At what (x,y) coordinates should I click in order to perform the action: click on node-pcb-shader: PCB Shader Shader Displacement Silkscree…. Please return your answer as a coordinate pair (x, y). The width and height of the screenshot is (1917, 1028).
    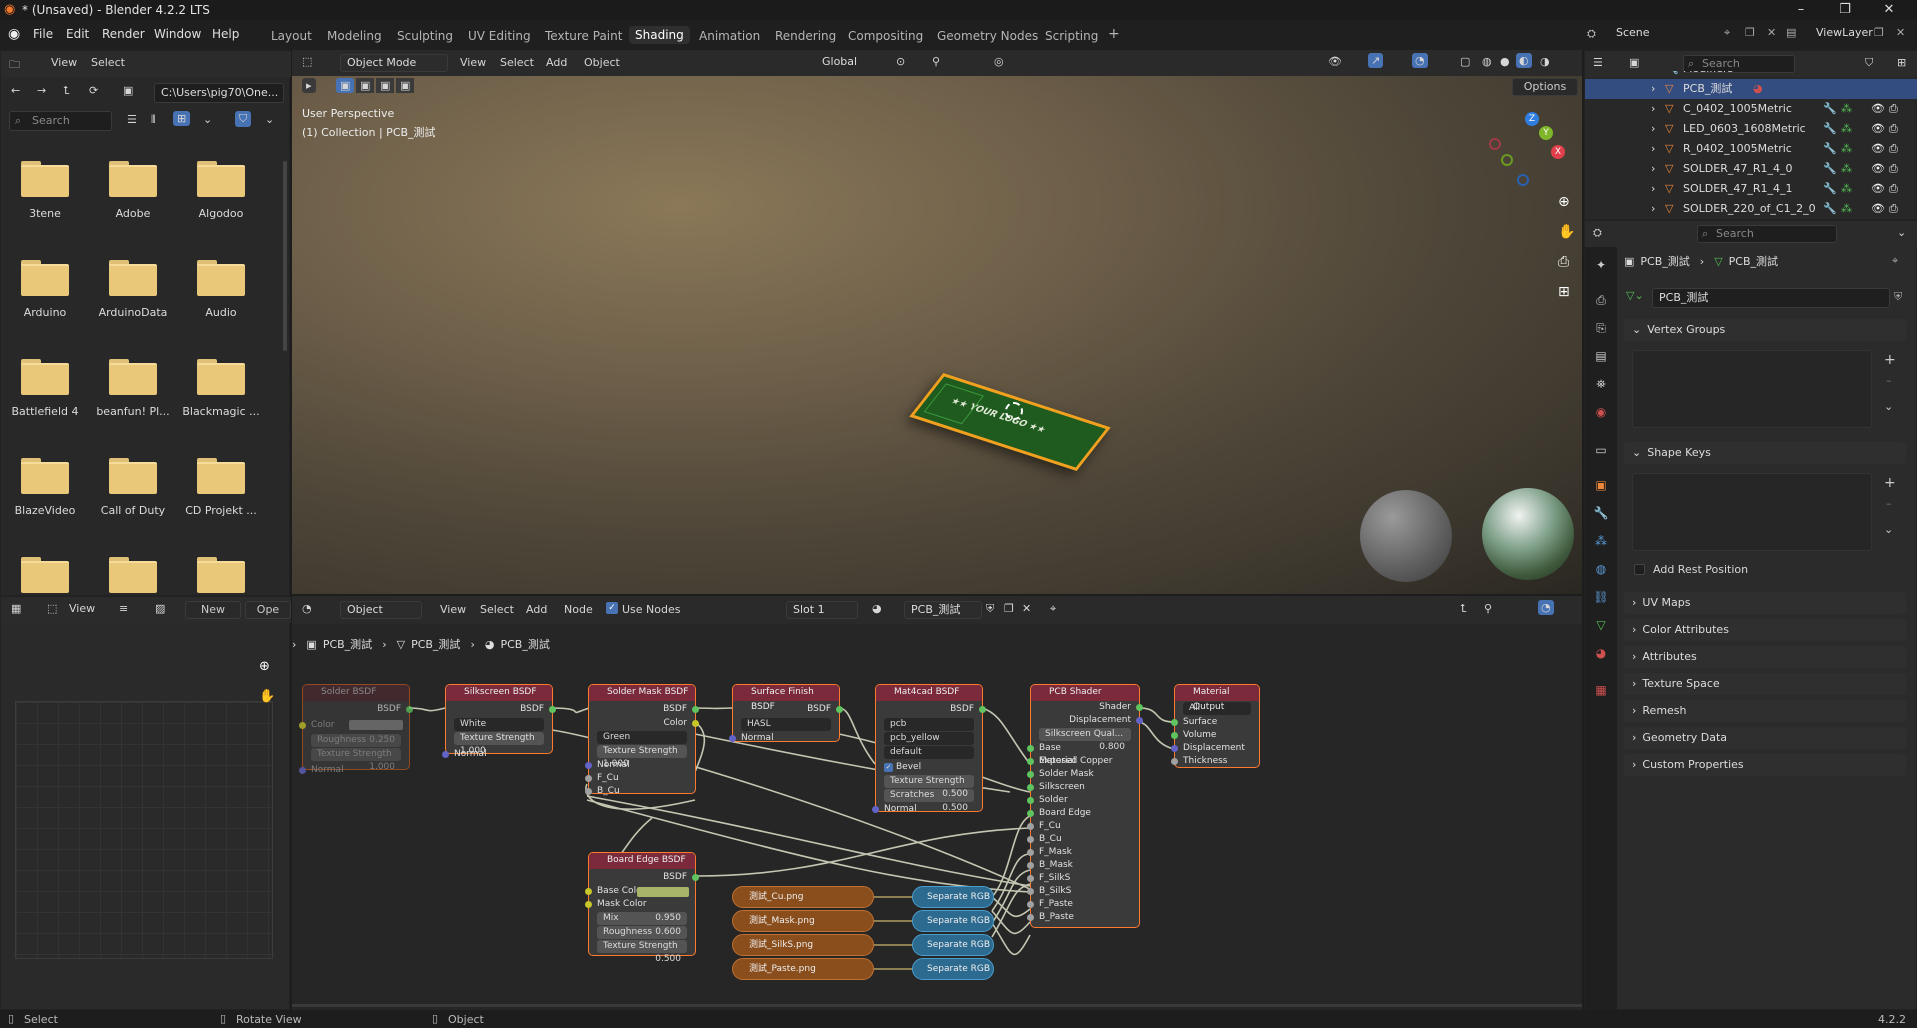
    Looking at the image, I should click on (1085, 806).